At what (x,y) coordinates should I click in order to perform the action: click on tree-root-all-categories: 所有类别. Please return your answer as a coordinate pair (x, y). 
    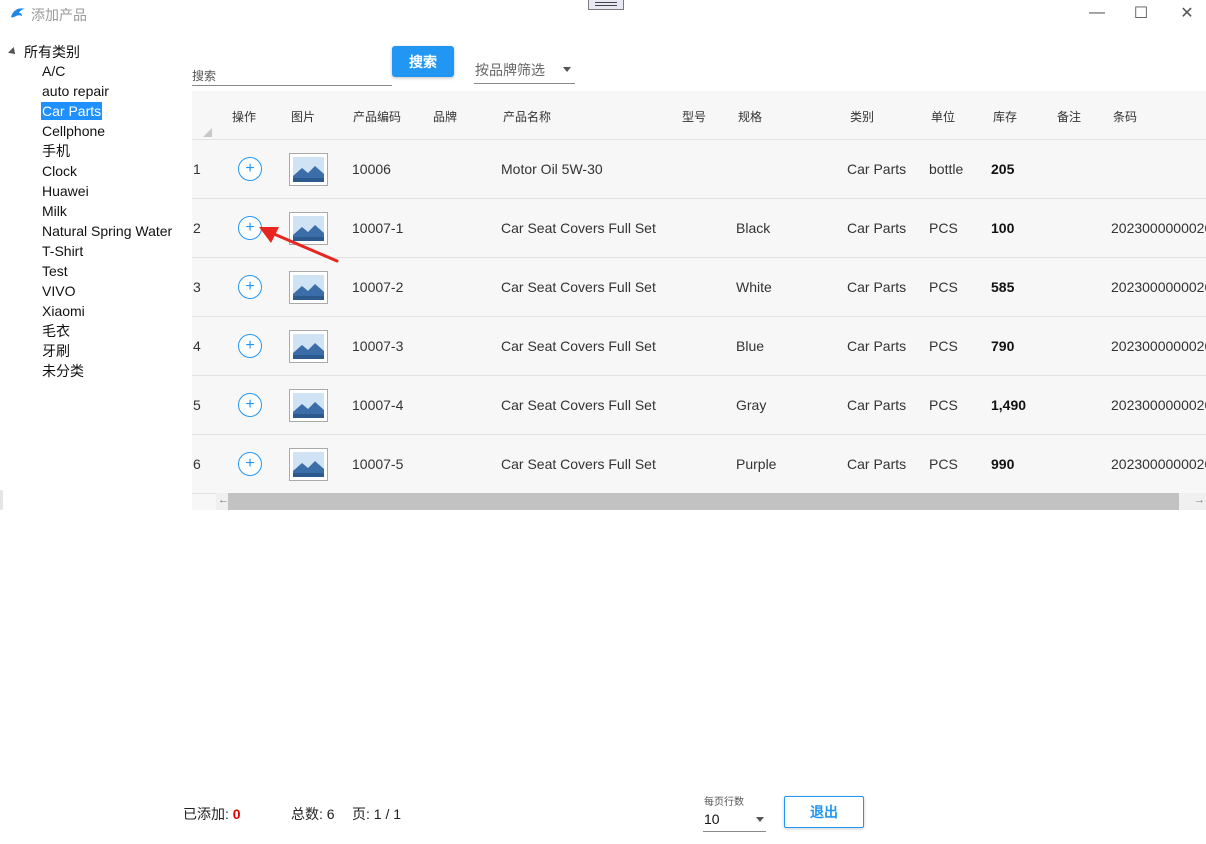
    Looking at the image, I should click on (44, 52).